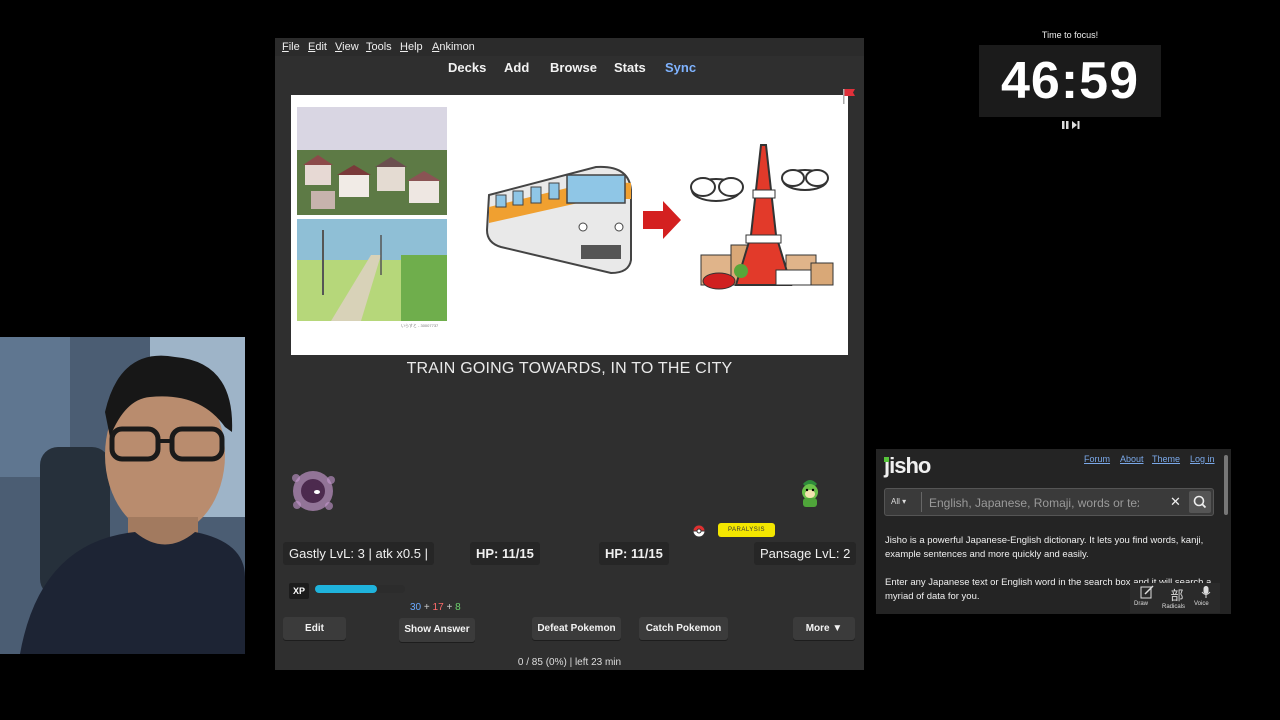  Describe the element at coordinates (313, 491) in the screenshot. I see `gastly-sprite` at that location.